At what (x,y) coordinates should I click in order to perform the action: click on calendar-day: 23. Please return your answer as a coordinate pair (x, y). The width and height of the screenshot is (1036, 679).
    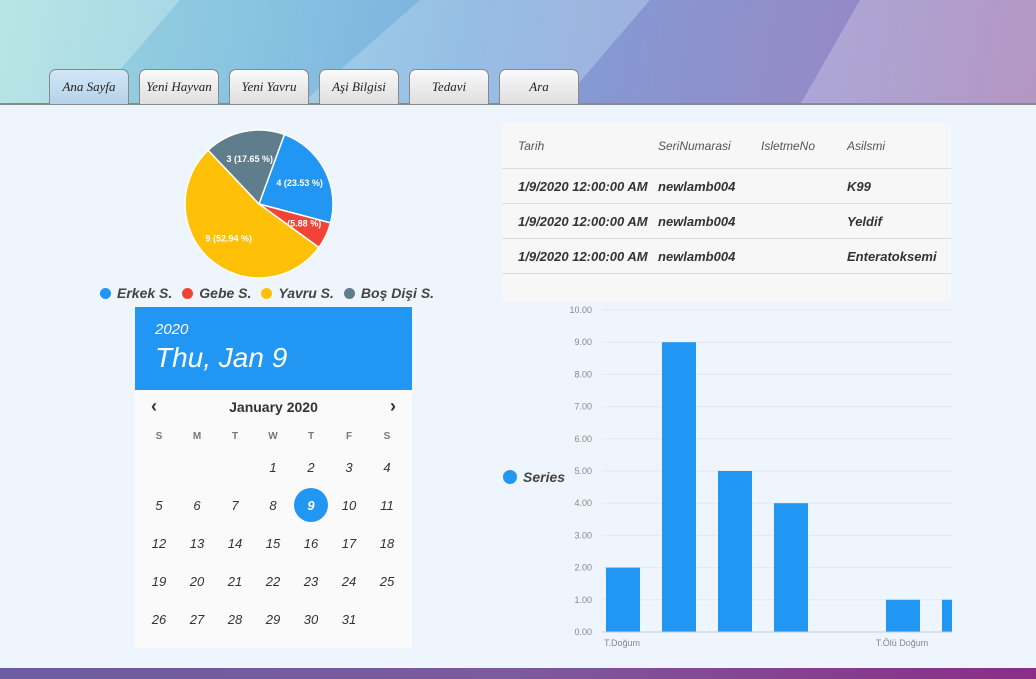
    Looking at the image, I should click on (311, 581).